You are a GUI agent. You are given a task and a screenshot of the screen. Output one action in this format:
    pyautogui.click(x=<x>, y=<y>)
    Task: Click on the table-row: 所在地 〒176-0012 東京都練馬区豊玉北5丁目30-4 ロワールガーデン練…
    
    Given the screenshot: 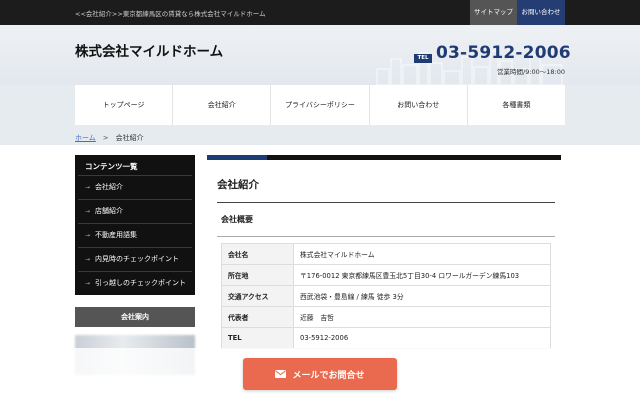 What is the action you would take?
    pyautogui.click(x=386, y=275)
    